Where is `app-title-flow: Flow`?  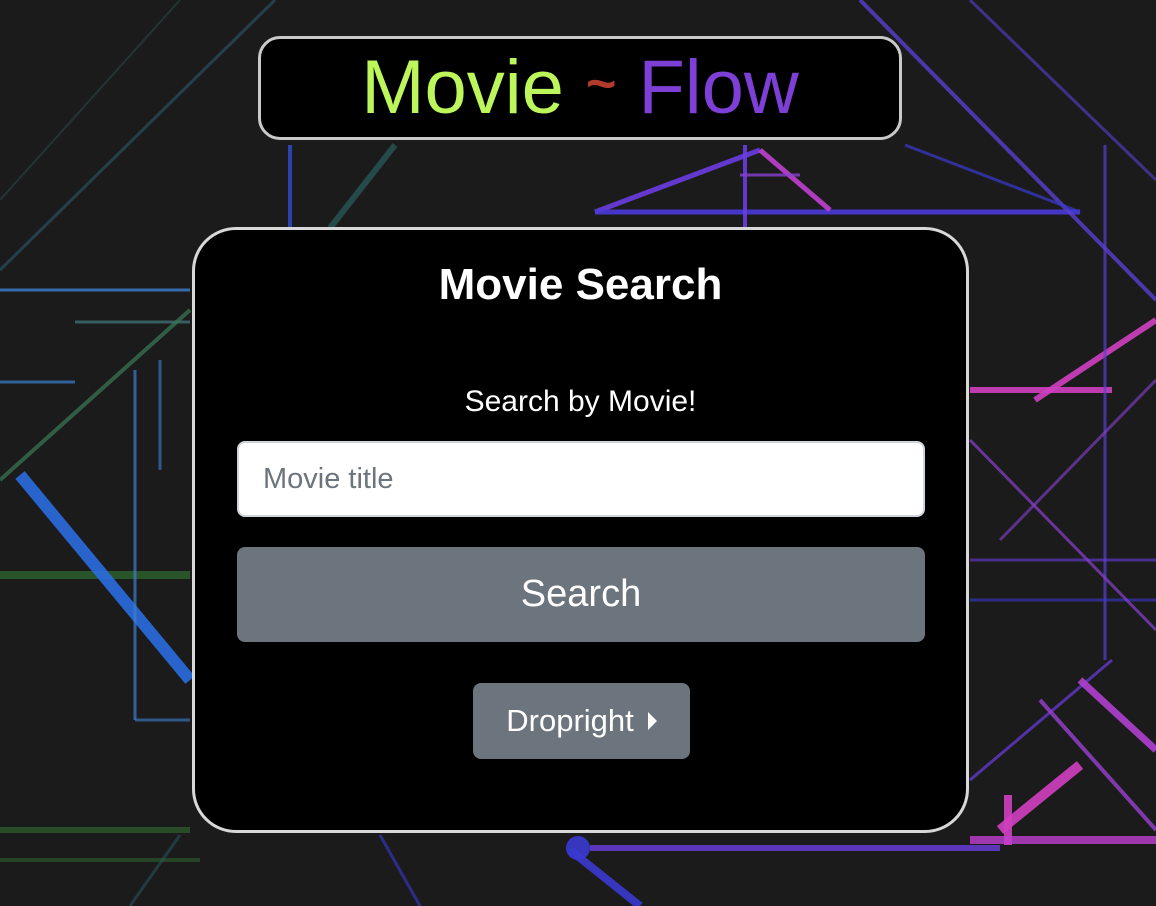 app-title-flow: Flow is located at coordinates (718, 87).